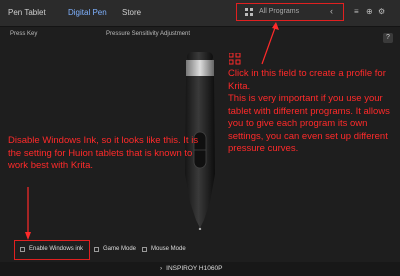 The height and width of the screenshot is (276, 400). What do you see at coordinates (27, 12) in the screenshot?
I see `tab-pen-tablet: Pen Tablet` at bounding box center [27, 12].